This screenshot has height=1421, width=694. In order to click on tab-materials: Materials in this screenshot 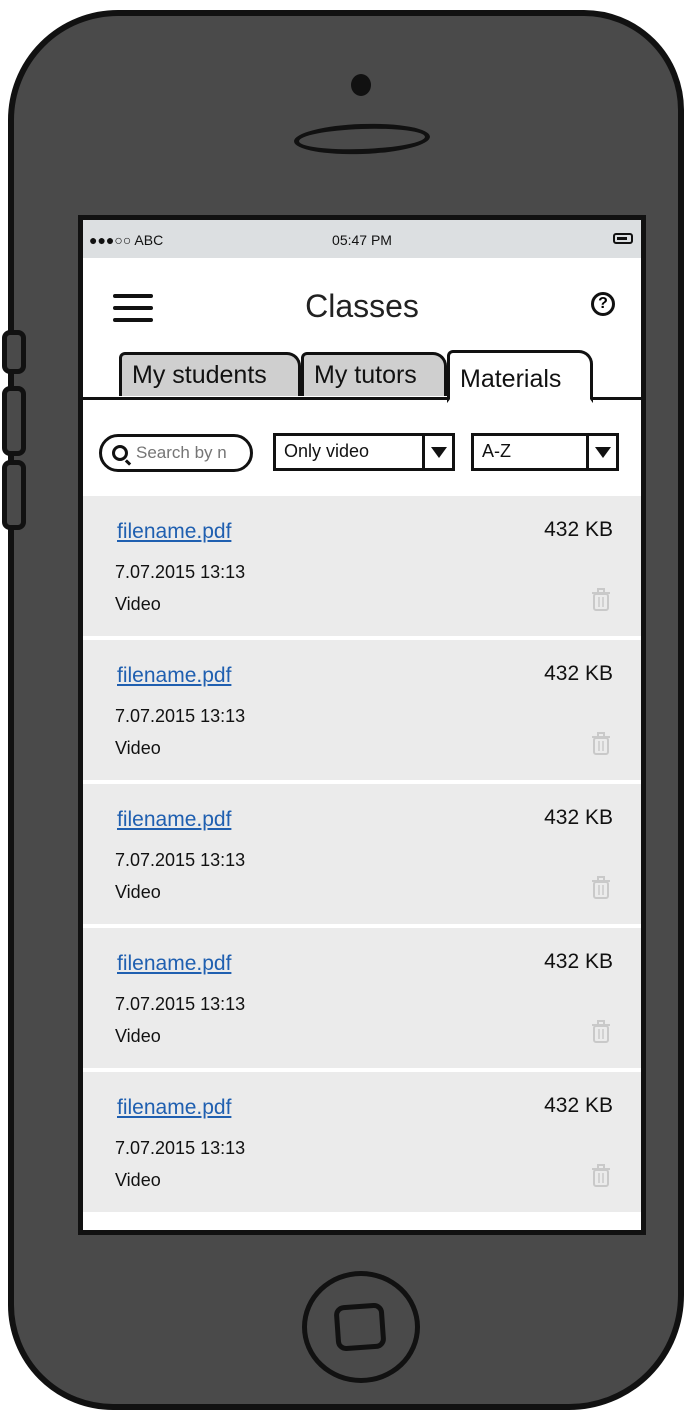, I will do `click(520, 376)`.